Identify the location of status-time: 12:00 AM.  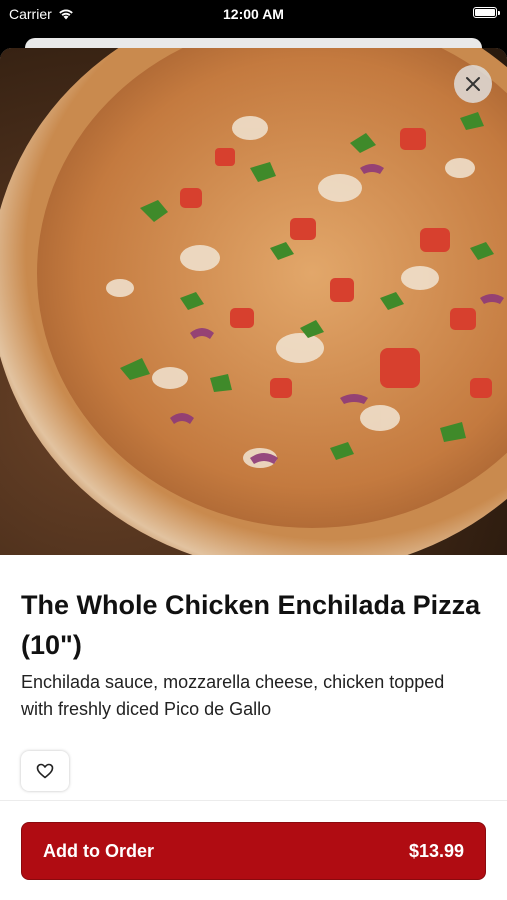
(253, 14).